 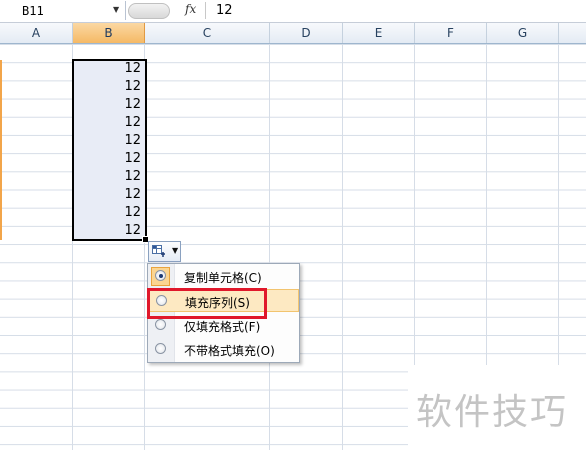 I want to click on column-header-f: F, so click(x=451, y=33).